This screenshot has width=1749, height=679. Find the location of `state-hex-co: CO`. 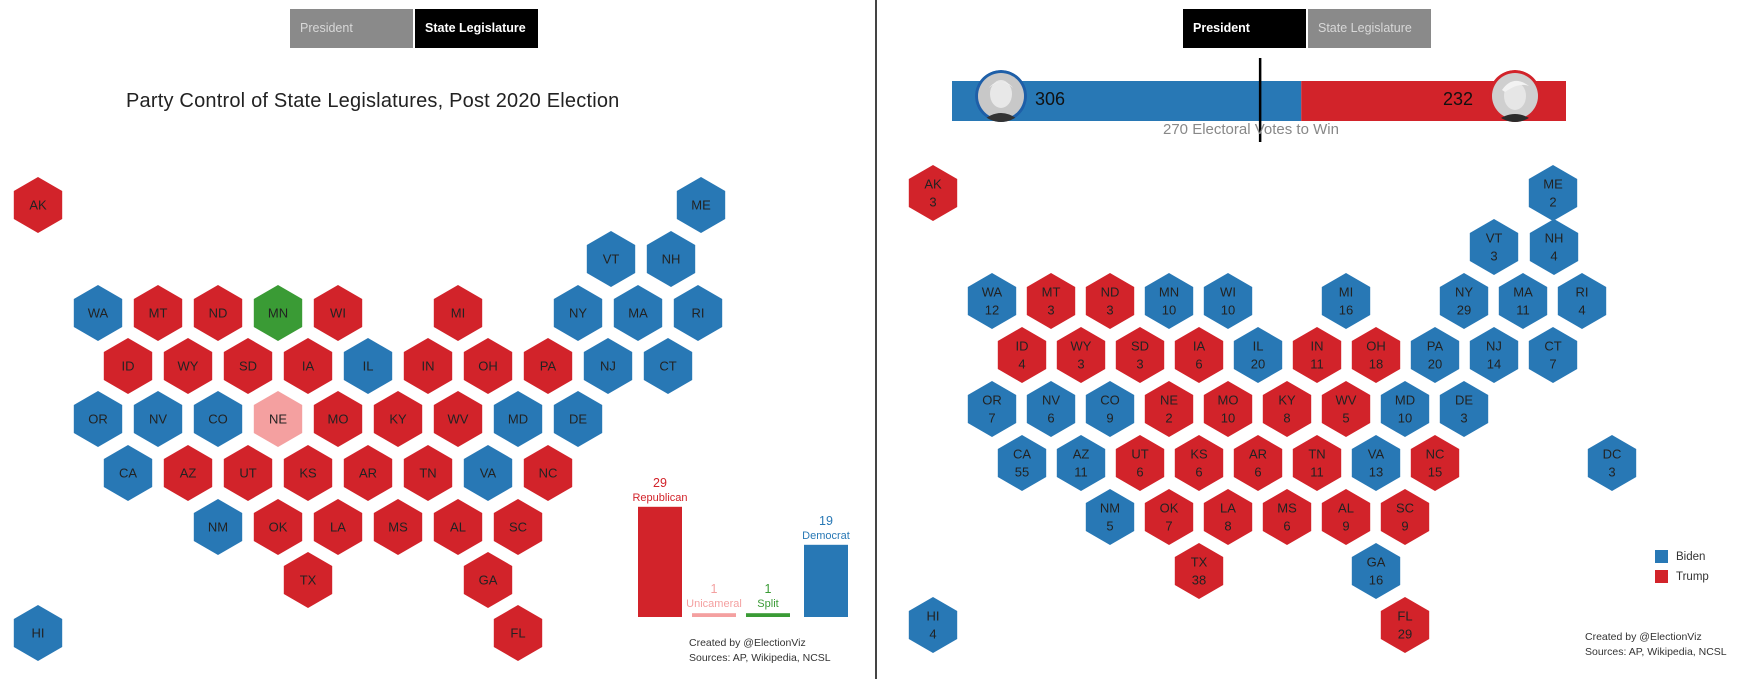

state-hex-co: CO is located at coordinates (218, 419).